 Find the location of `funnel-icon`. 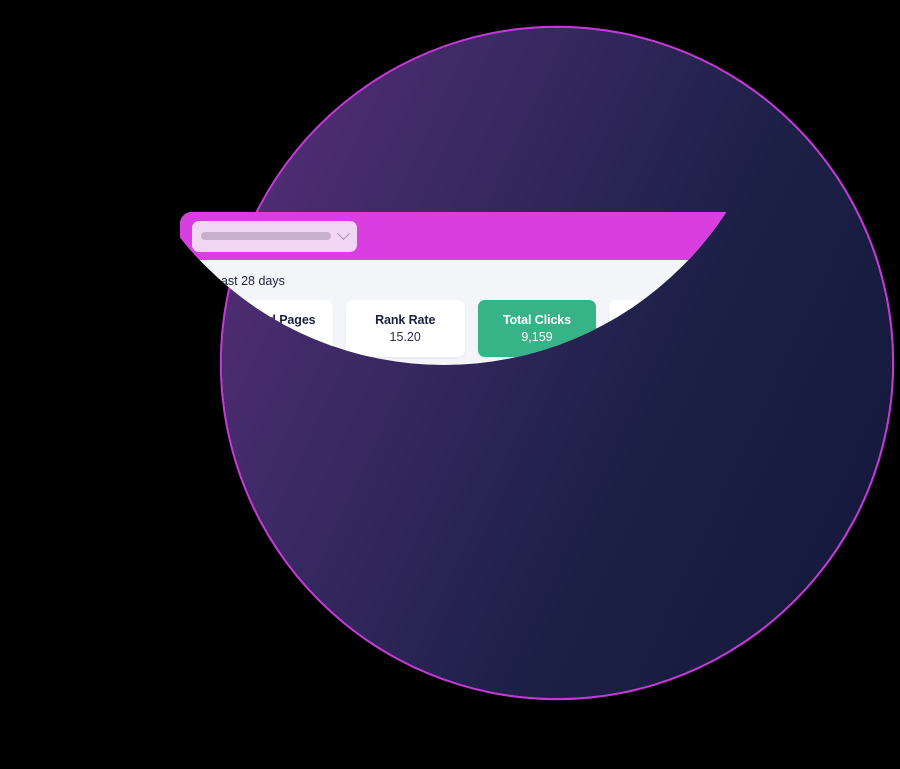

funnel-icon is located at coordinates (227, 601).